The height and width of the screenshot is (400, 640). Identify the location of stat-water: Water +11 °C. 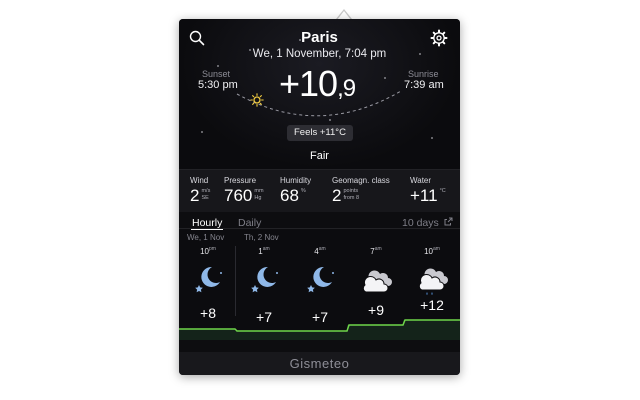
(428, 191).